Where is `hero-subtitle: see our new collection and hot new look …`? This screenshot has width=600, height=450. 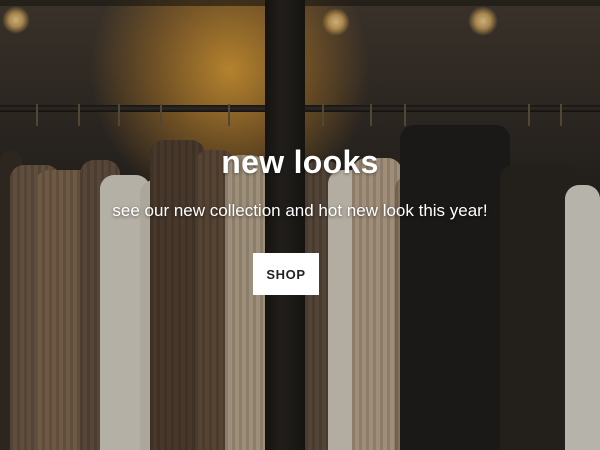 hero-subtitle: see our new collection and hot new look … is located at coordinates (300, 210).